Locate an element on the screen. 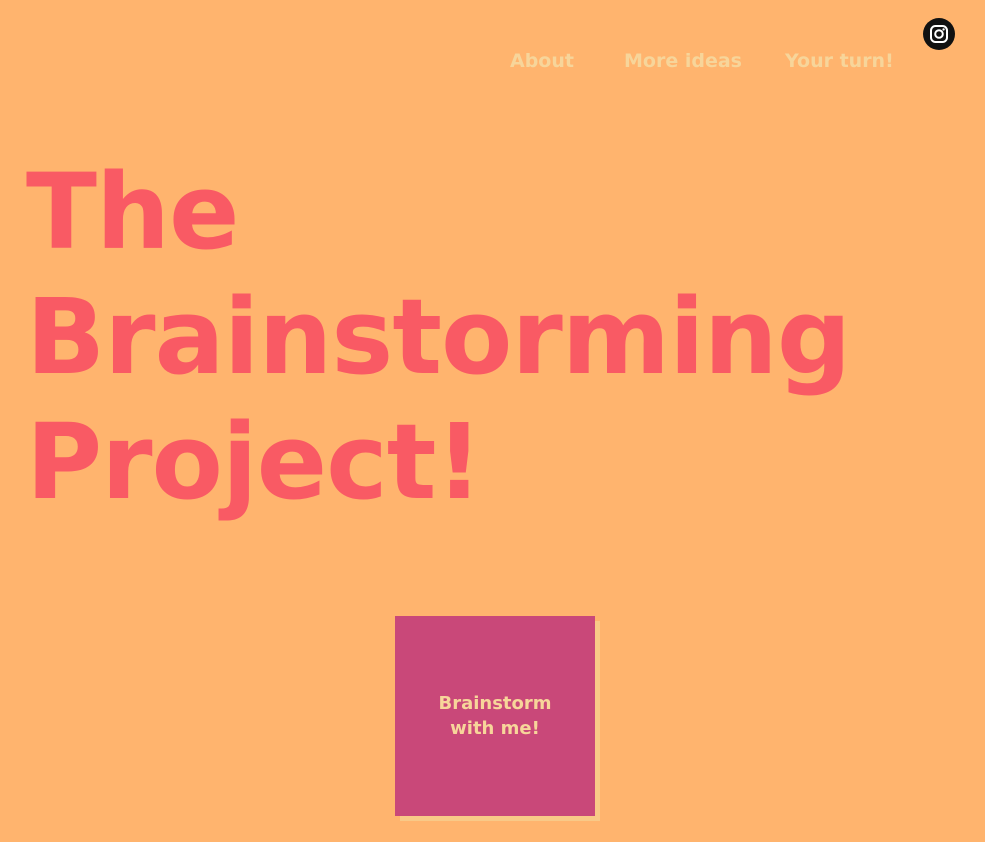  top-navigation: About More ideas Your turn! is located at coordinates (492, 62).